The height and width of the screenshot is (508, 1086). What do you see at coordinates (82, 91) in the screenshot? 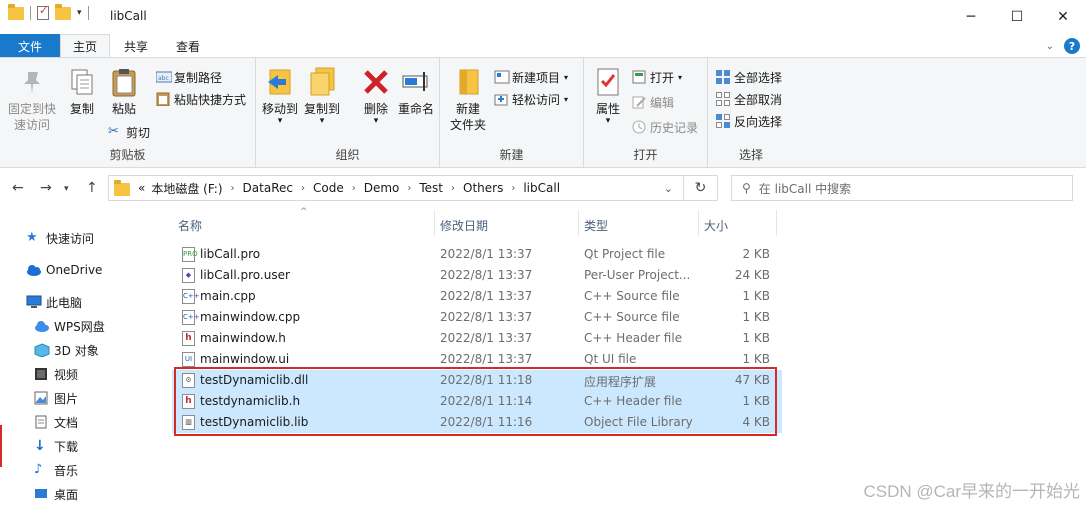
I see `copy-button: 复制` at bounding box center [82, 91].